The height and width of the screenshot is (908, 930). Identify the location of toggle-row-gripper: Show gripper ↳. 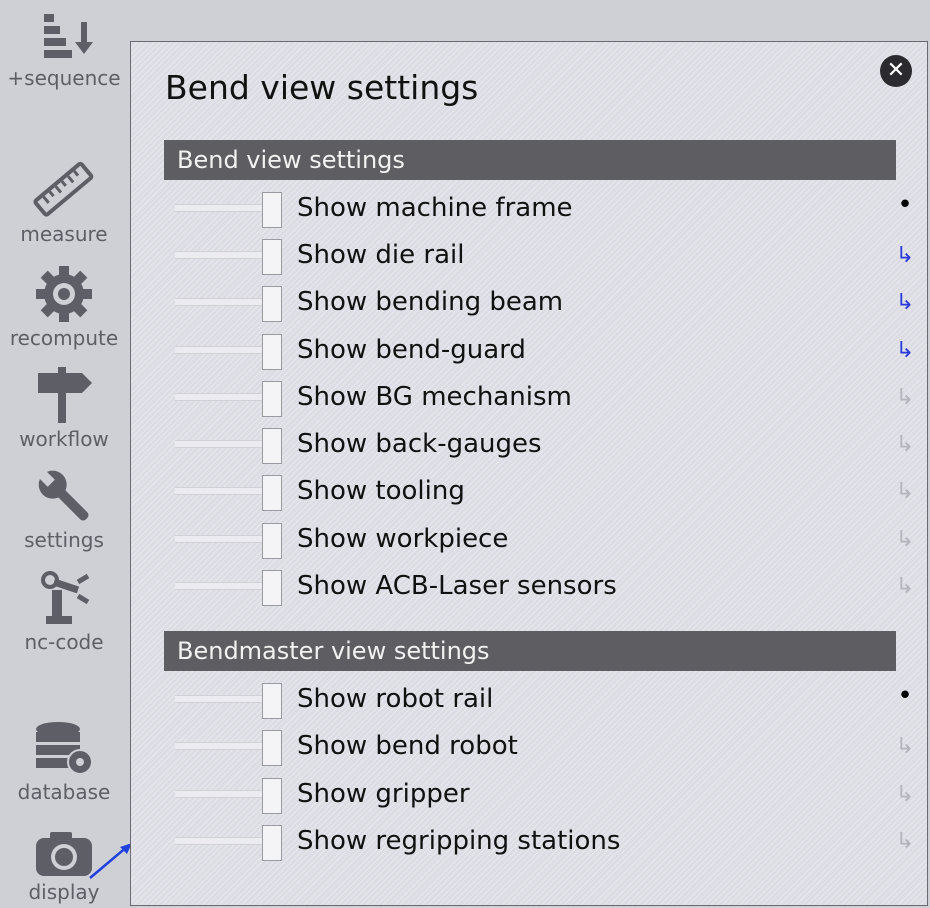
(545, 798).